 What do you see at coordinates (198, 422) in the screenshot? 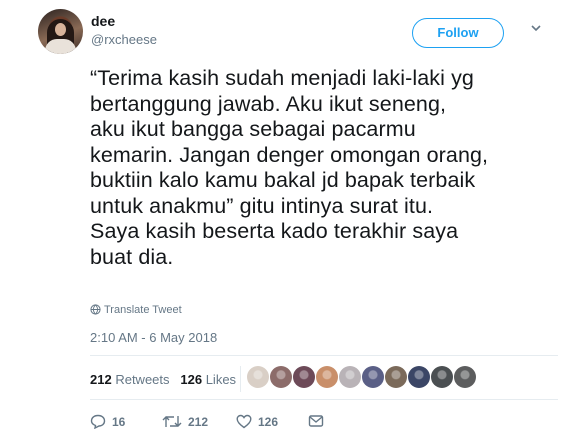
I see `retweet-count: 212` at bounding box center [198, 422].